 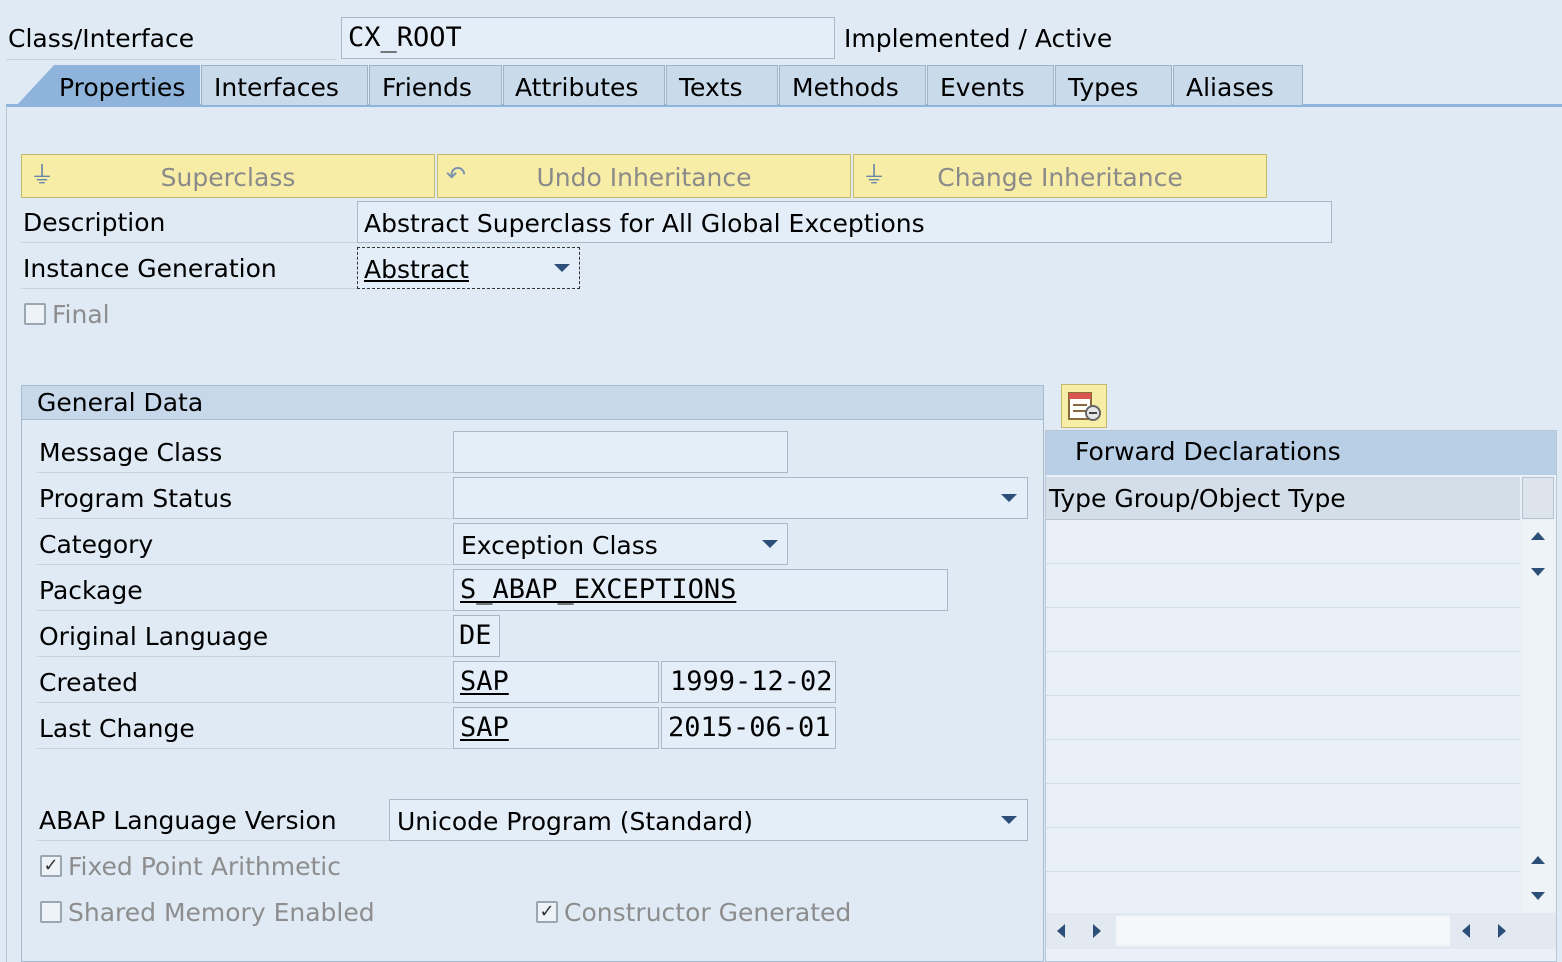 What do you see at coordinates (435, 85) in the screenshot?
I see `tab-friends: Friends` at bounding box center [435, 85].